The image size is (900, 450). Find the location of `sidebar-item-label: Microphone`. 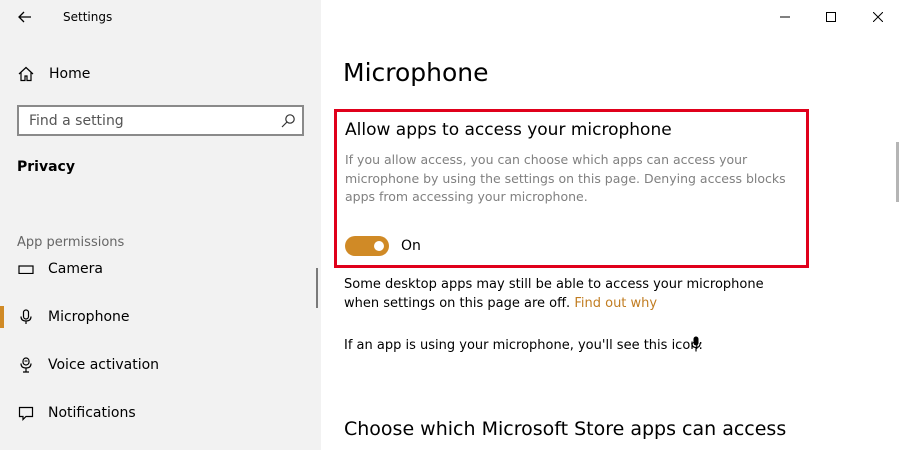

sidebar-item-label: Microphone is located at coordinates (89, 317).